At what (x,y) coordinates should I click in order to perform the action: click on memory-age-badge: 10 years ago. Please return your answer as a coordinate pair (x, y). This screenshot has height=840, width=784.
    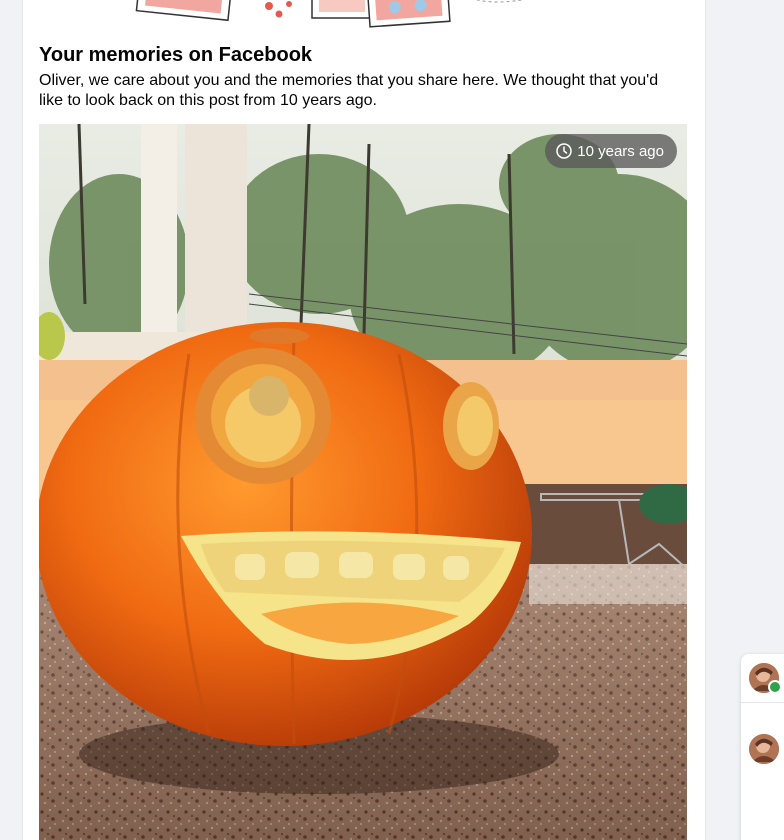
    Looking at the image, I should click on (611, 151).